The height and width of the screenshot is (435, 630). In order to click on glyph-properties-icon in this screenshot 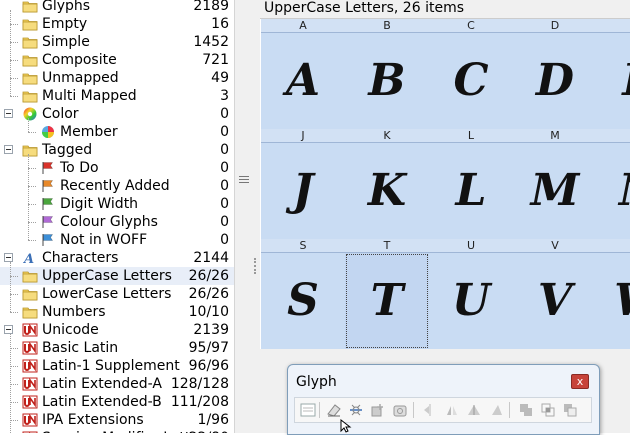, I will do `click(308, 410)`.